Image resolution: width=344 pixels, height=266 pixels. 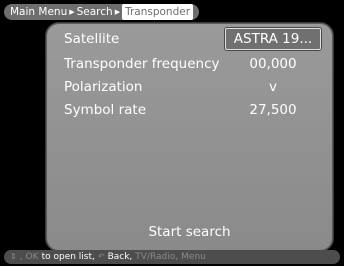 I want to click on to-open-list-label: to open list,, so click(x=68, y=257).